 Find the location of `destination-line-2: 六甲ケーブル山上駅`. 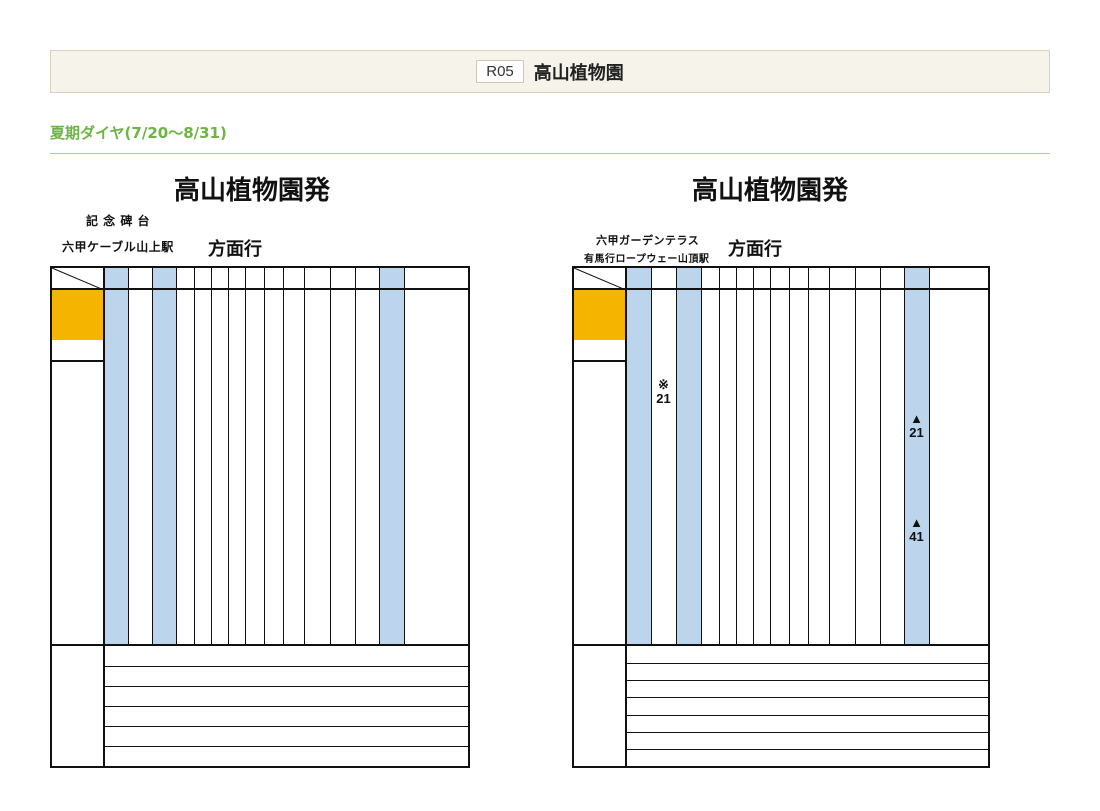

destination-line-2: 六甲ケーブル山上駅 is located at coordinates (118, 247).